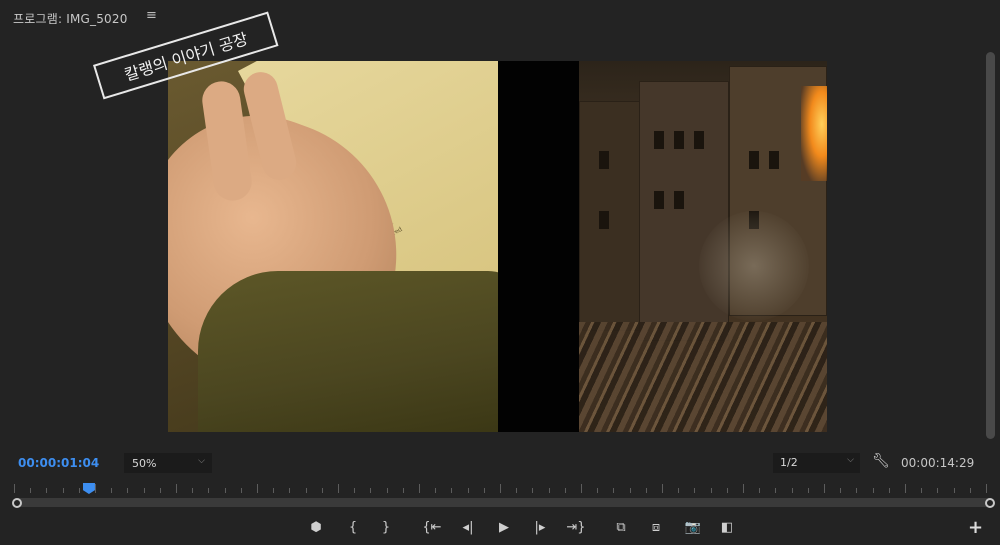  I want to click on hamburger-icon: ≡, so click(151, 15).